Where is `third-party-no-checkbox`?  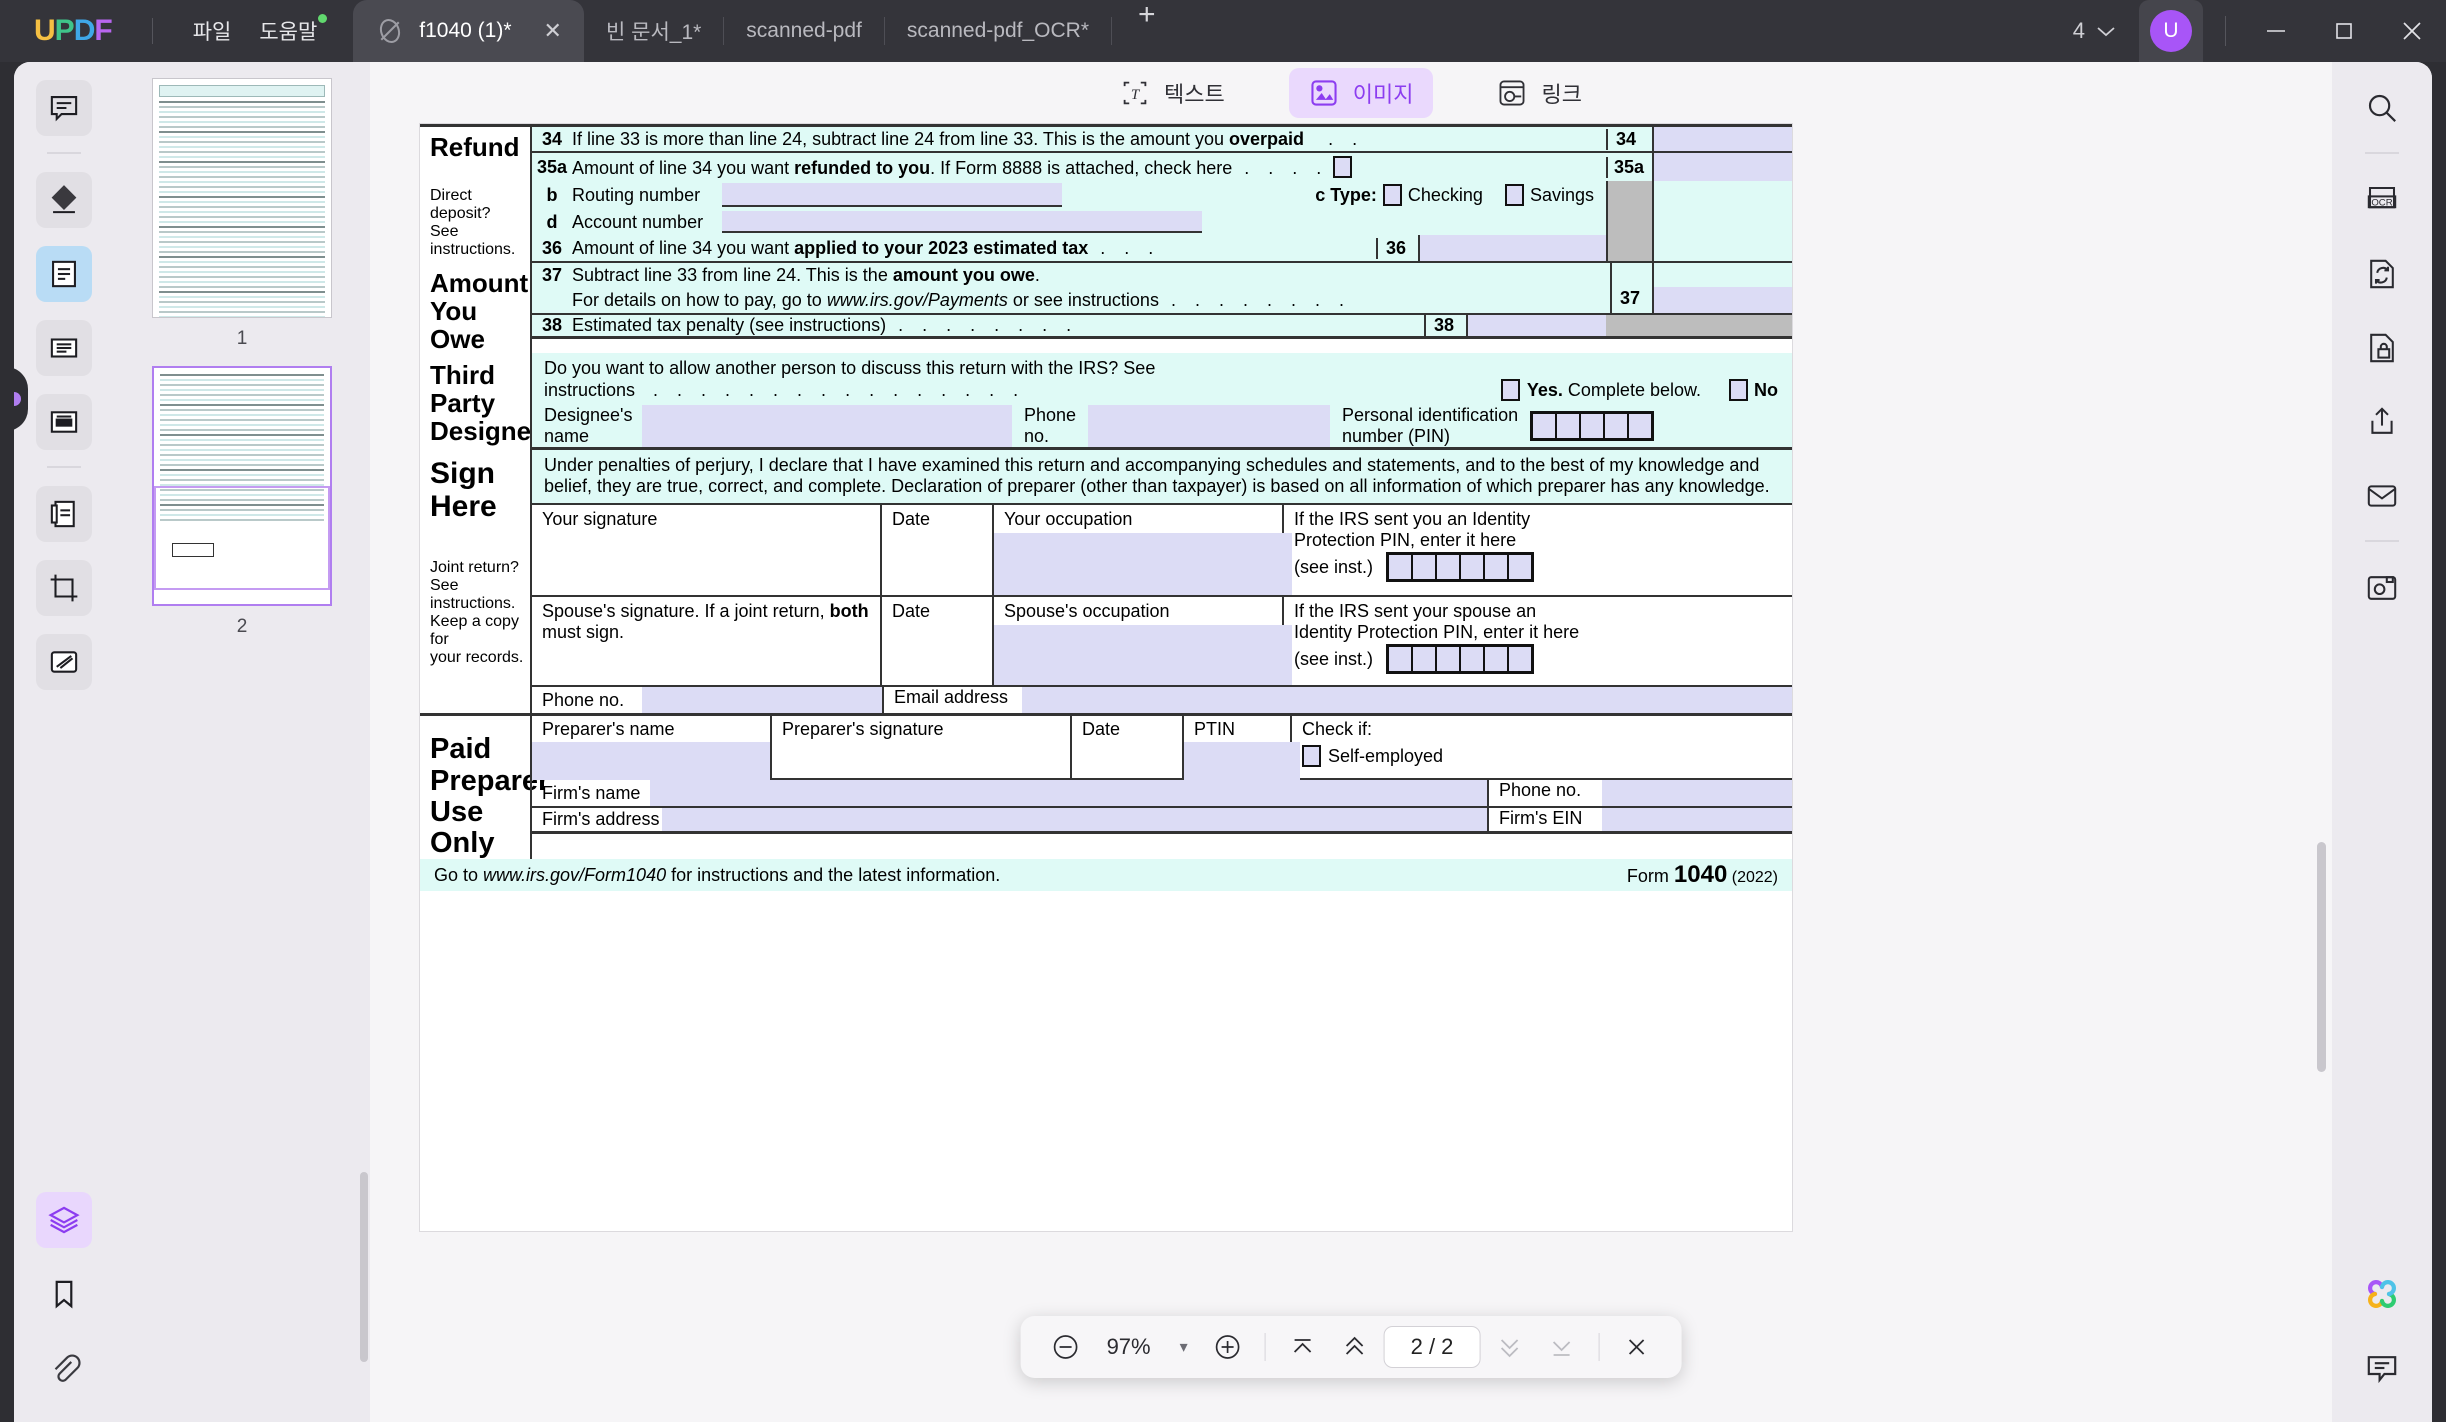
third-party-no-checkbox is located at coordinates (1738, 390).